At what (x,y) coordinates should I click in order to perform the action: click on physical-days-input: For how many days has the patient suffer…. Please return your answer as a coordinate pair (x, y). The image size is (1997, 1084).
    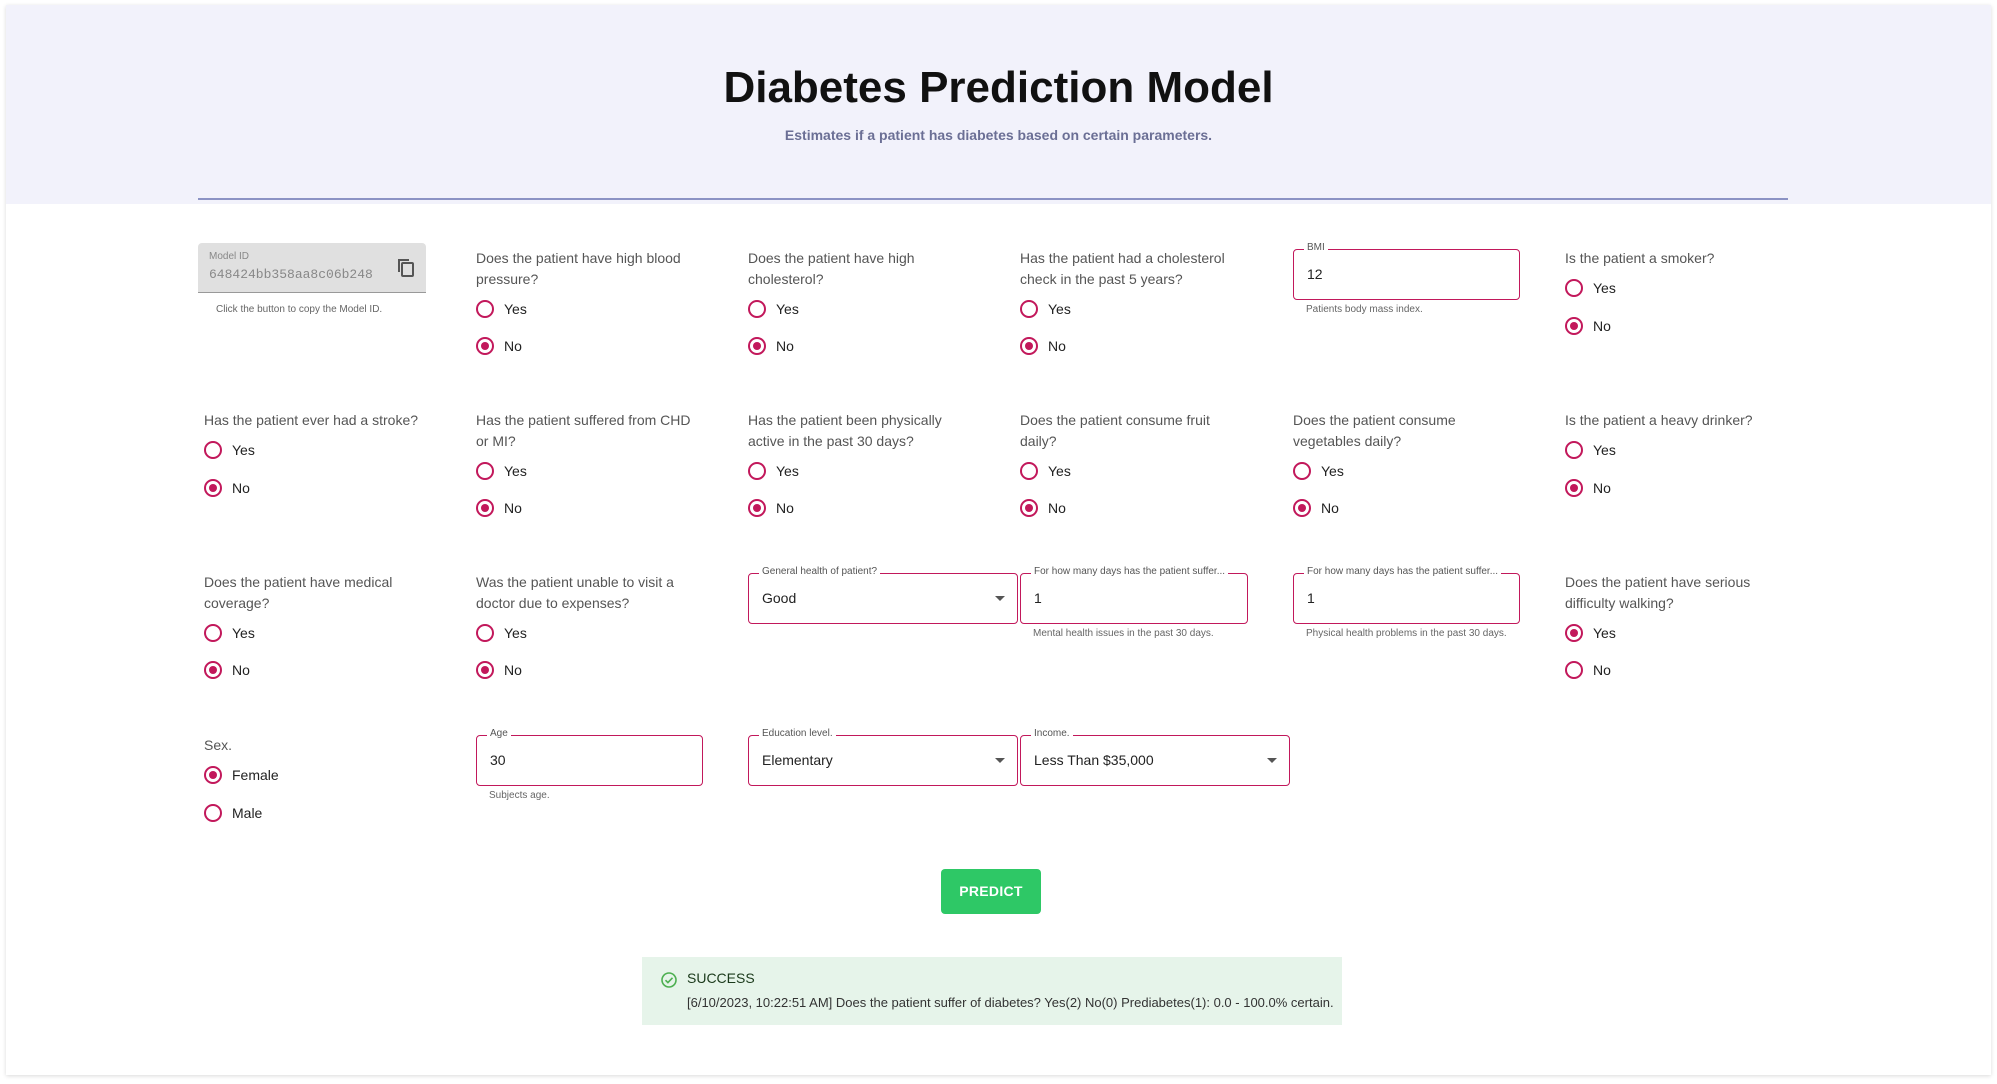
    Looking at the image, I should click on (1406, 595).